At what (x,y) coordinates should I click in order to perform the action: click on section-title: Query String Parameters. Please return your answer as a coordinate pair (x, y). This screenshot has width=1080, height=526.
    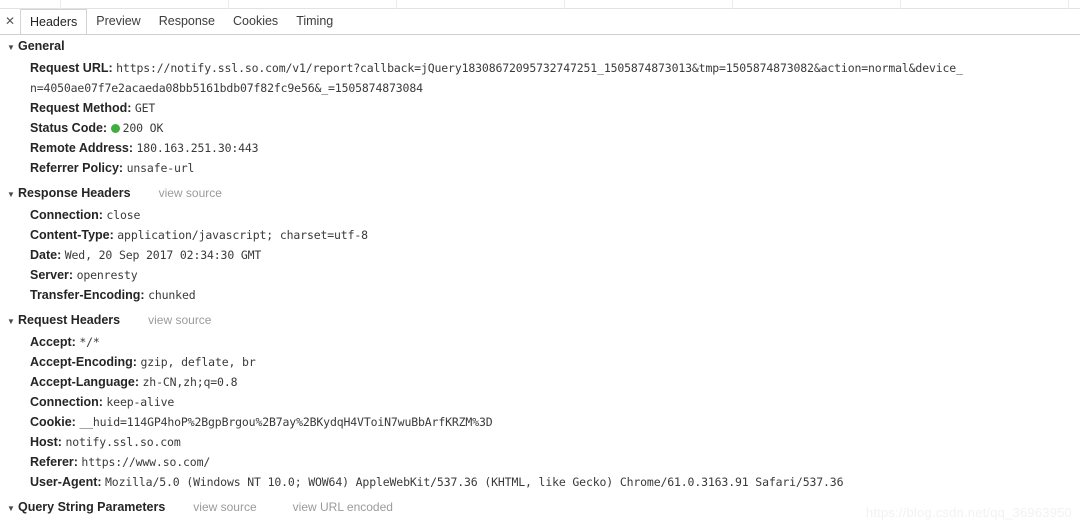
    Looking at the image, I should click on (92, 507).